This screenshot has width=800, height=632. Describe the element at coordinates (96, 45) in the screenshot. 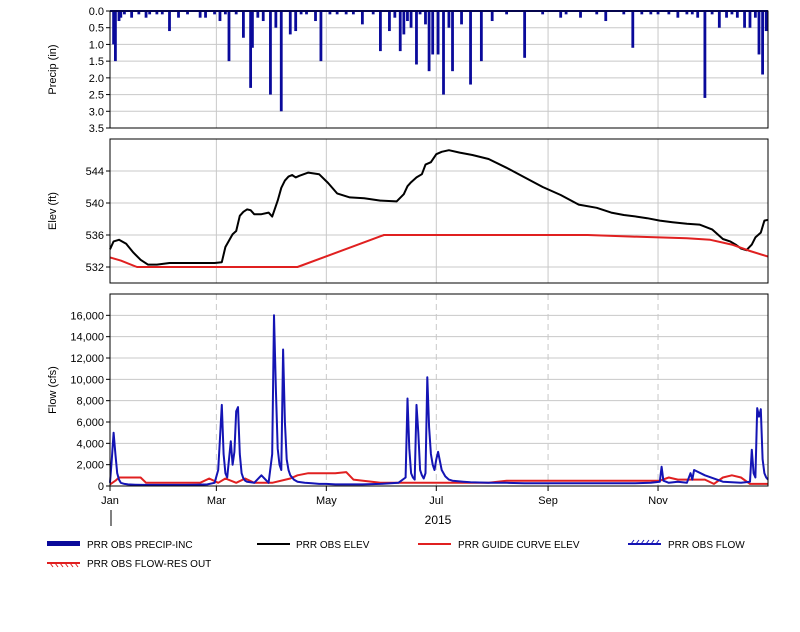

I see `precip-ytick-label: 1.0` at that location.